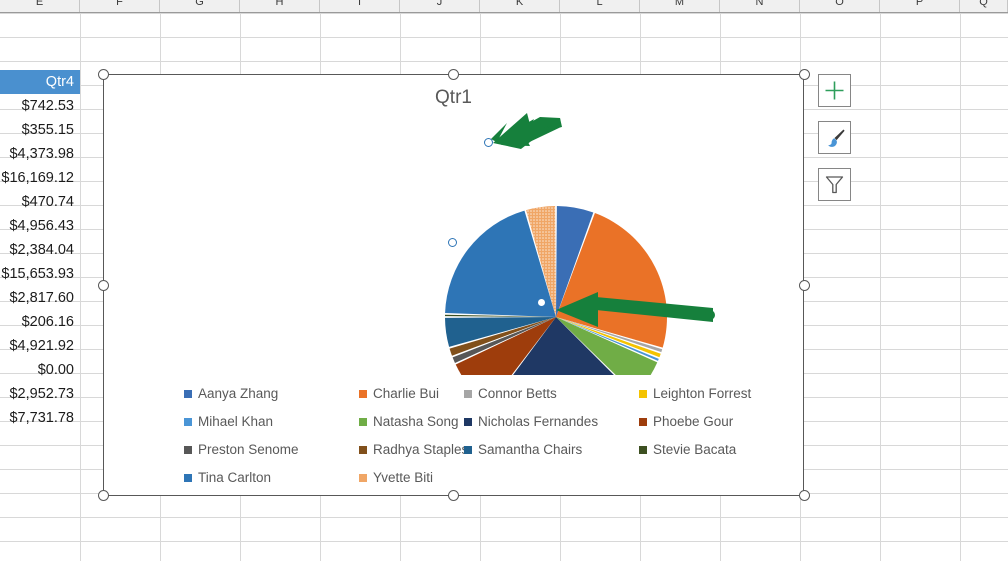  Describe the element at coordinates (40, 346) in the screenshot. I see `cell-qtr4-value-11: $4,921.92` at that location.